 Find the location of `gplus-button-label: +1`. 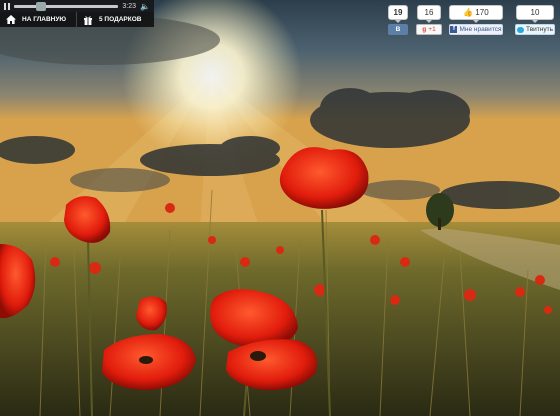

gplus-button-label: +1 is located at coordinates (432, 29).